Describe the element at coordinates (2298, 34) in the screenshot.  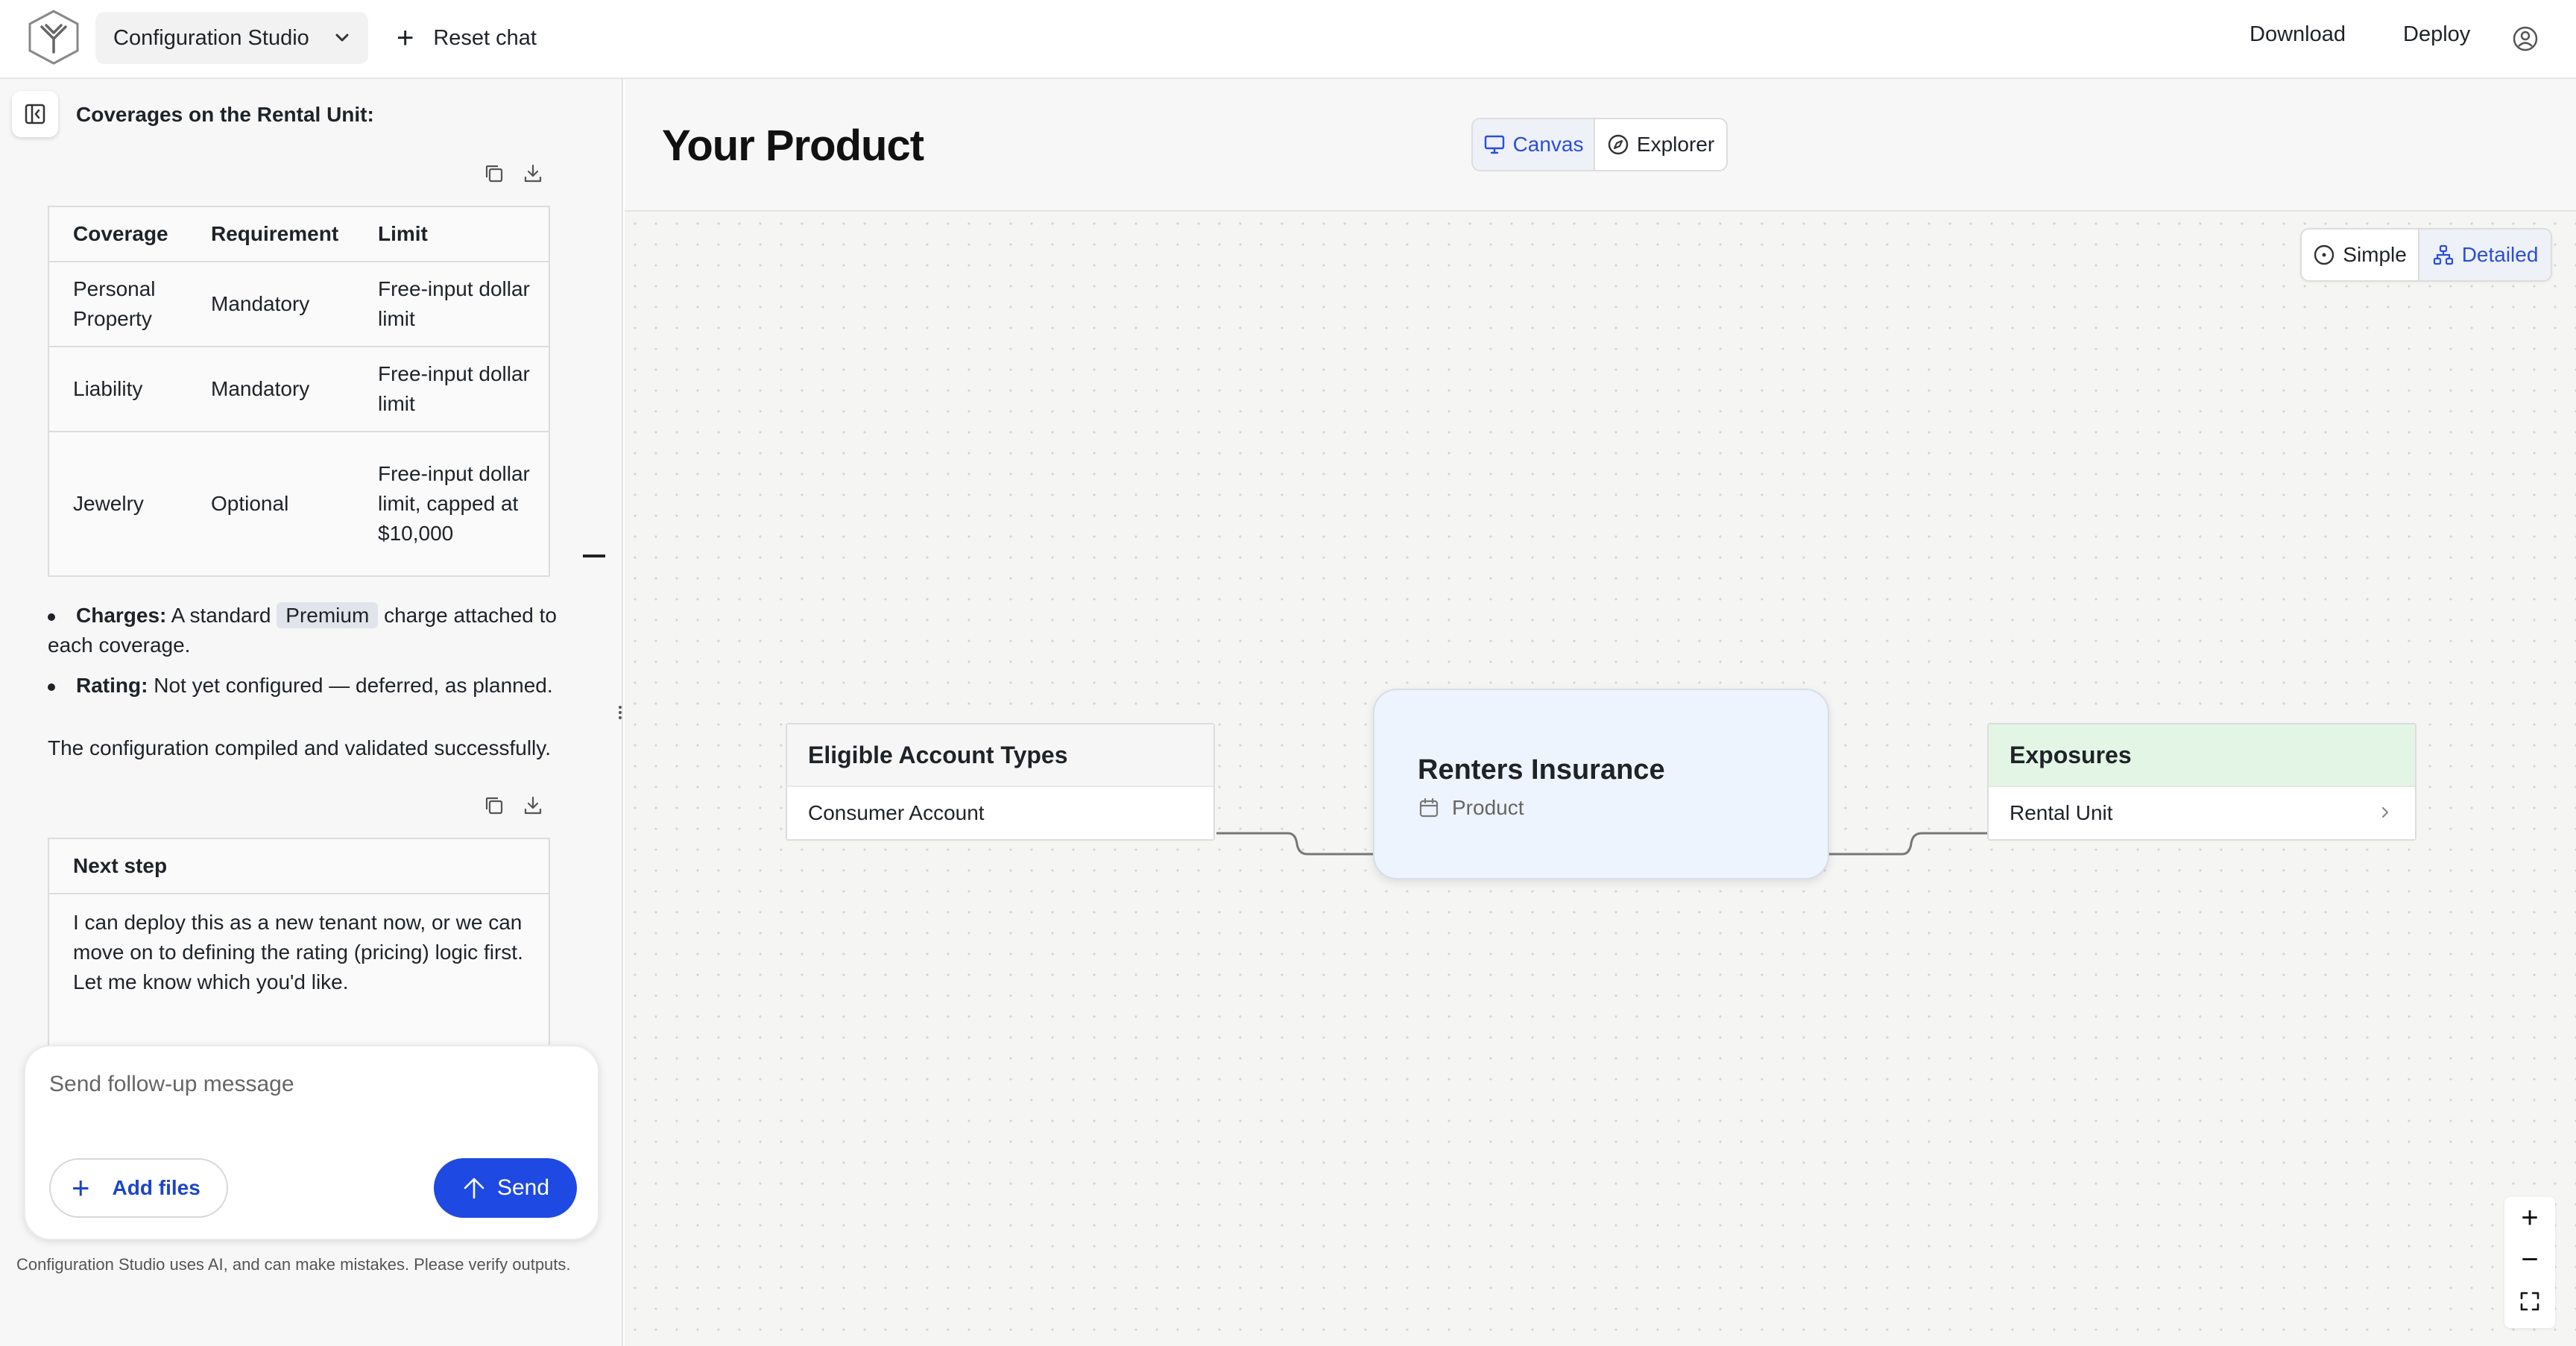
I see `download-button: Download` at that location.